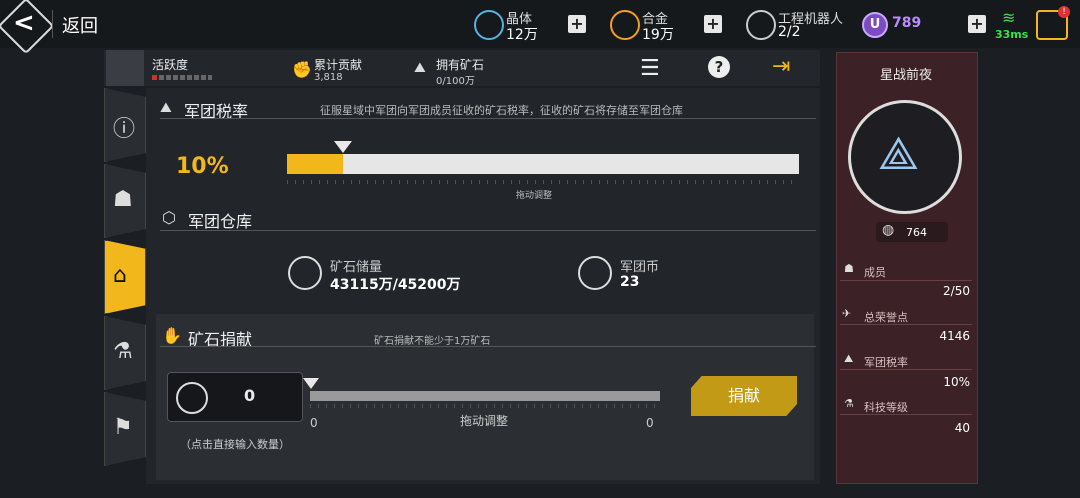 The width and height of the screenshot is (1080, 498). Describe the element at coordinates (899, 153) in the screenshot. I see `emblem-triskelion-icon: ⟁` at that location.